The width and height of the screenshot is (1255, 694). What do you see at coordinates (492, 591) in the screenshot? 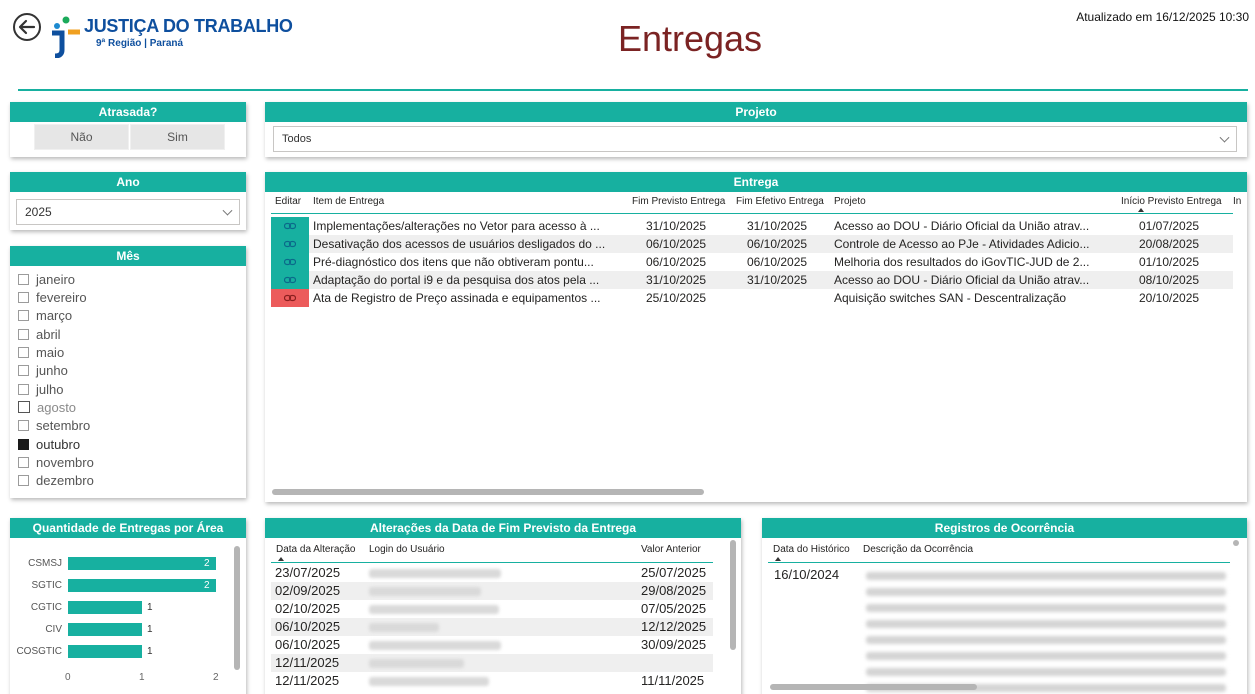
I see `table-row: 02/09/2025 29/08/2025` at bounding box center [492, 591].